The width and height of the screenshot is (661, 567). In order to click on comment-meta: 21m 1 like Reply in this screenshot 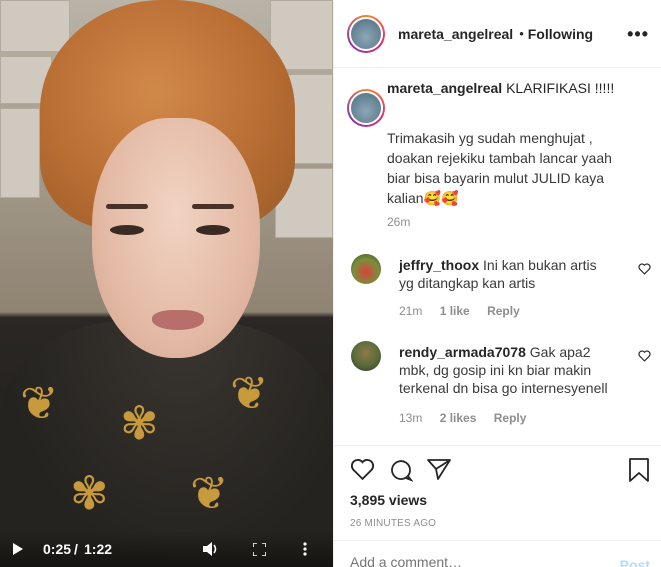, I will do `click(466, 311)`.